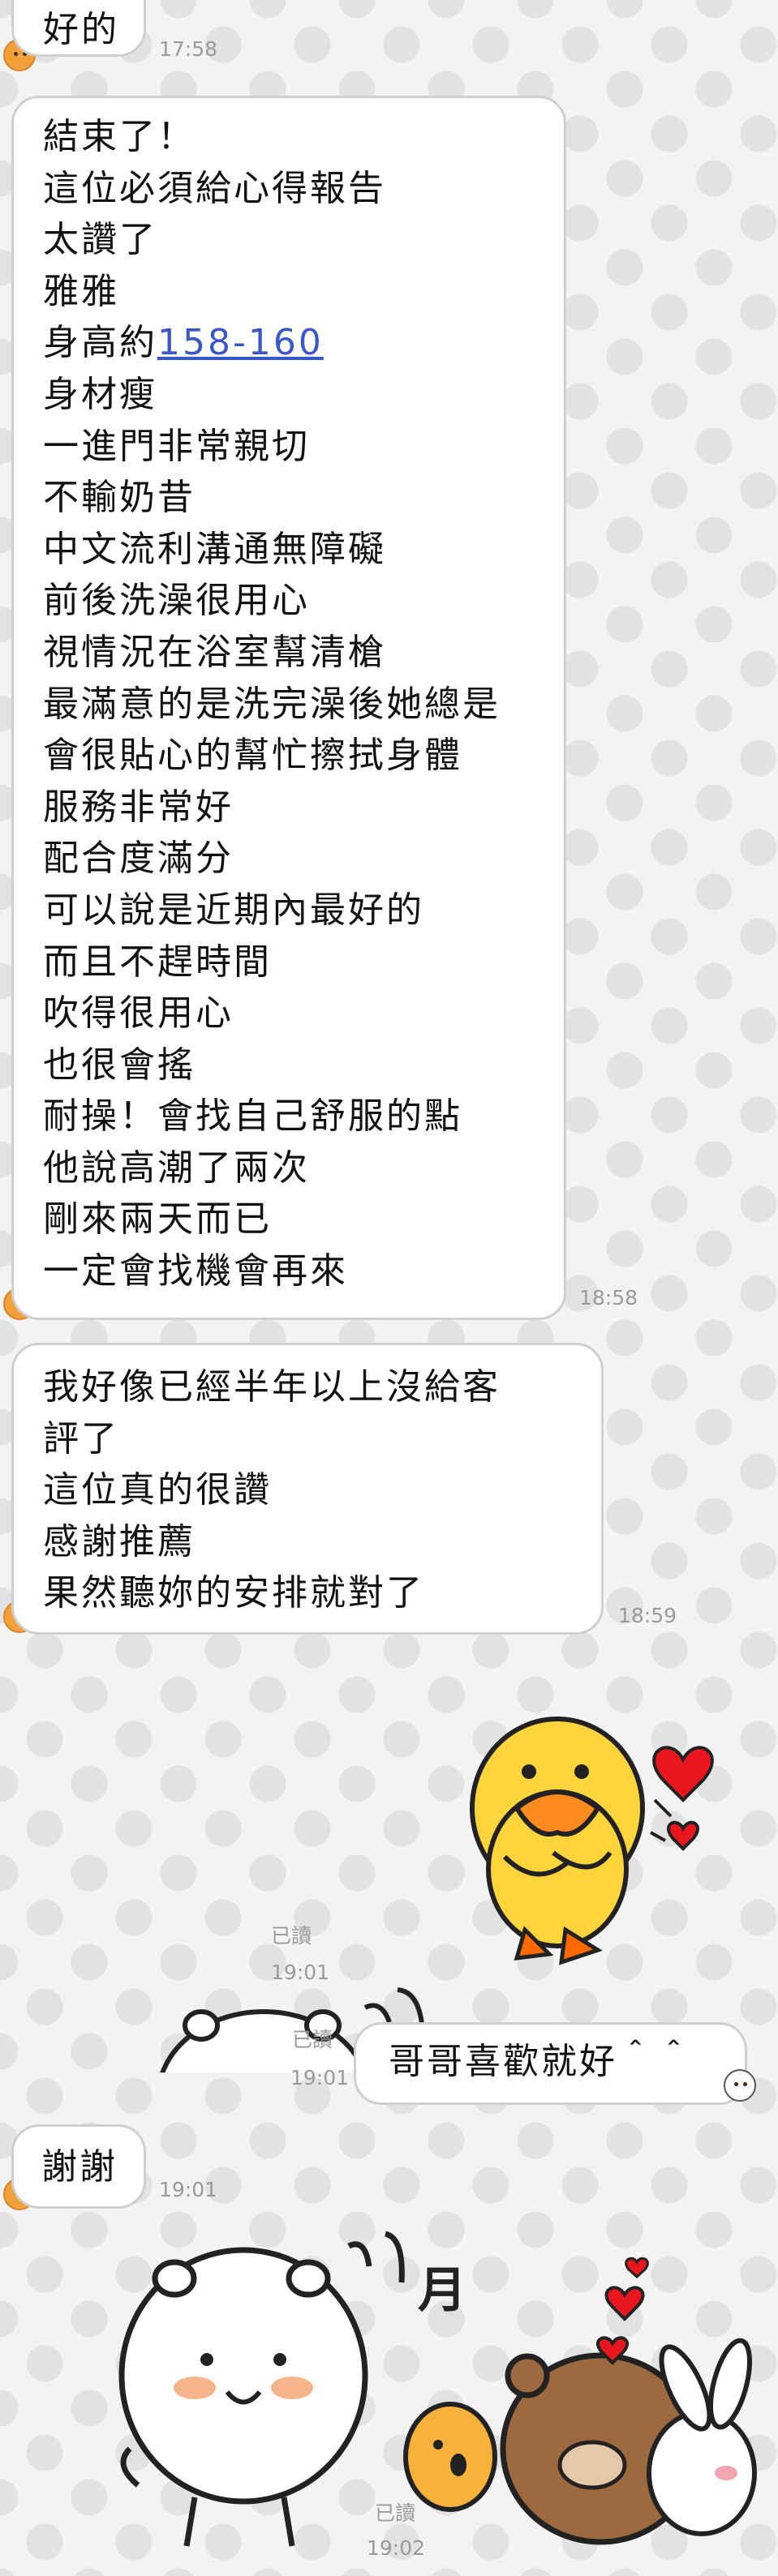 This screenshot has width=778, height=2576. I want to click on message-line: 太讚了, so click(100, 240).